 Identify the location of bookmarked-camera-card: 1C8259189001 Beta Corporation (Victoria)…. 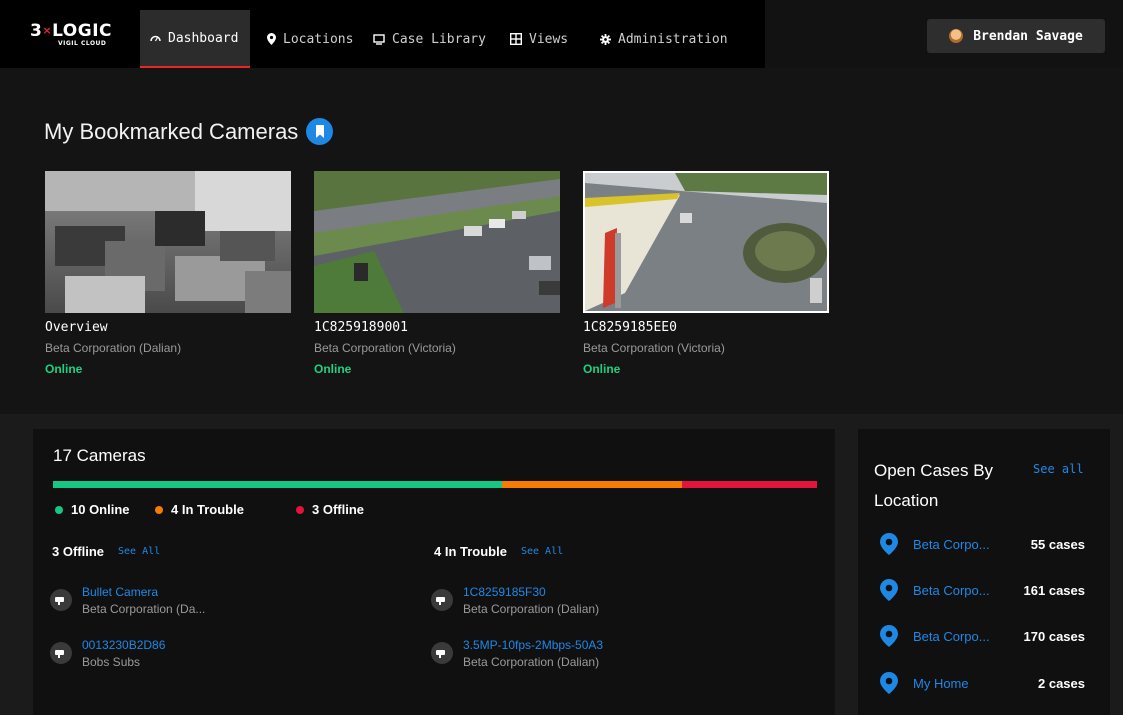
(437, 273).